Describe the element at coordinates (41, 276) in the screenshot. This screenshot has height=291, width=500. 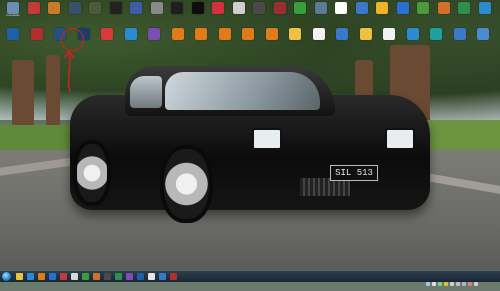
I see `media-icon` at that location.